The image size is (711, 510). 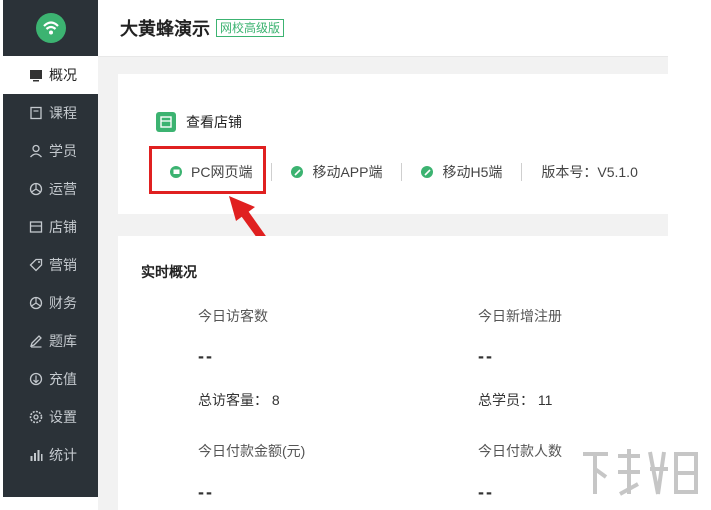 What do you see at coordinates (520, 451) in the screenshot?
I see `payers-label: 今日付款人数` at bounding box center [520, 451].